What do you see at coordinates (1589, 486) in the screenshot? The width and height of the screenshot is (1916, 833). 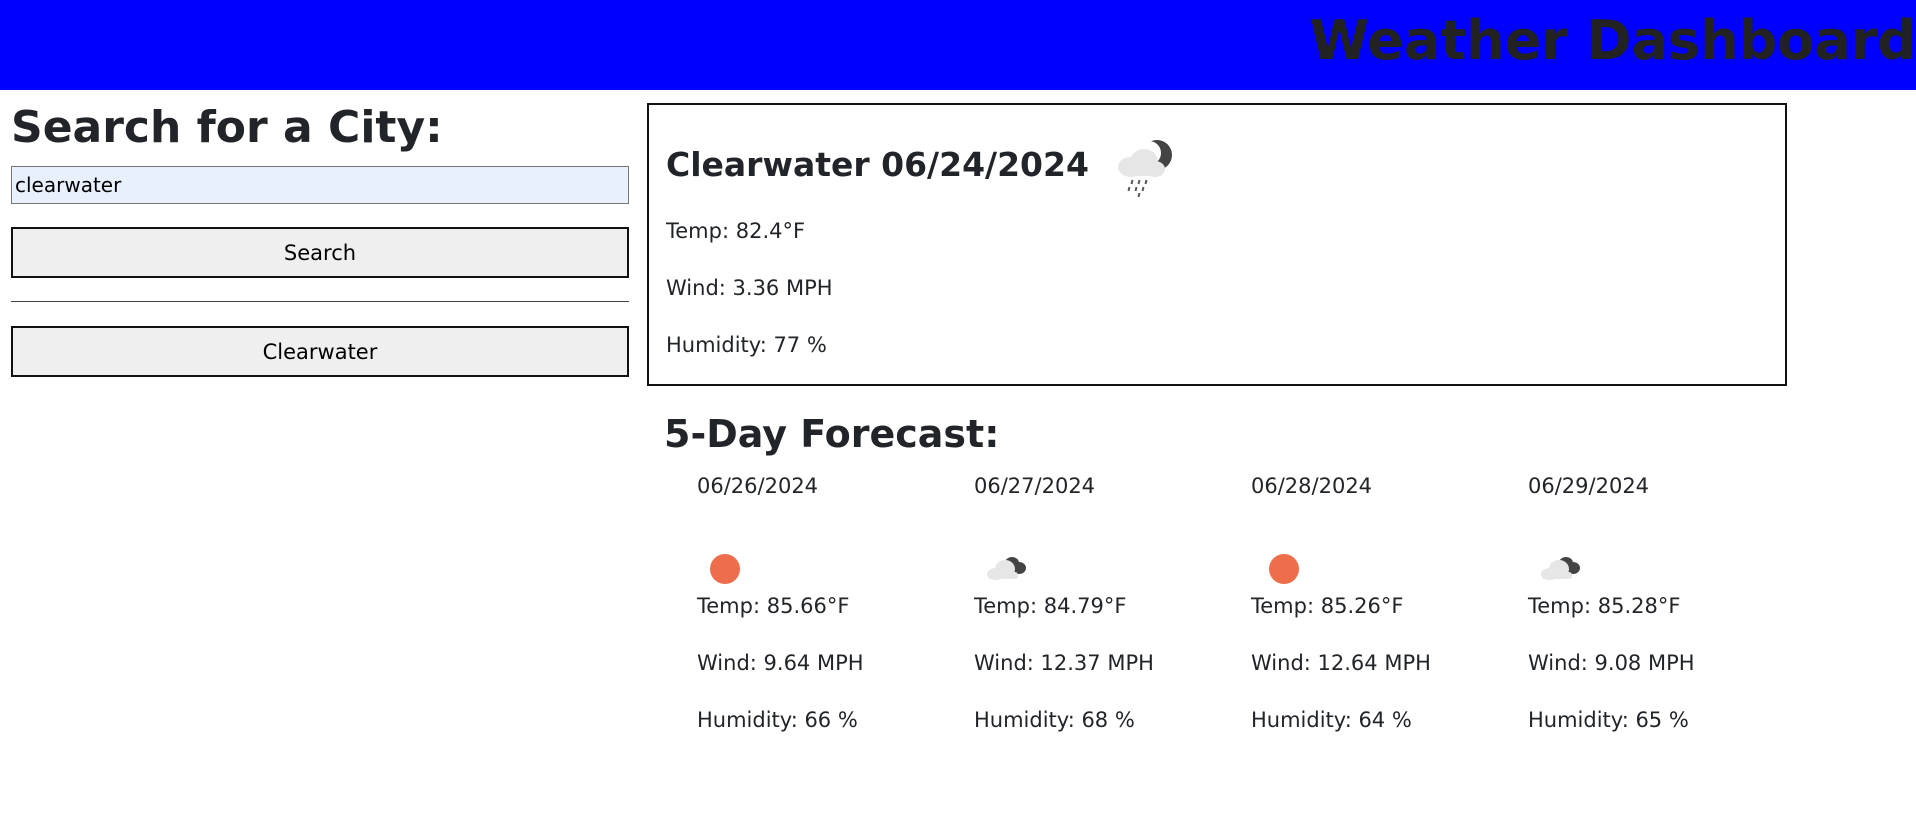 I see `forecast-date: 06/29/2024` at bounding box center [1589, 486].